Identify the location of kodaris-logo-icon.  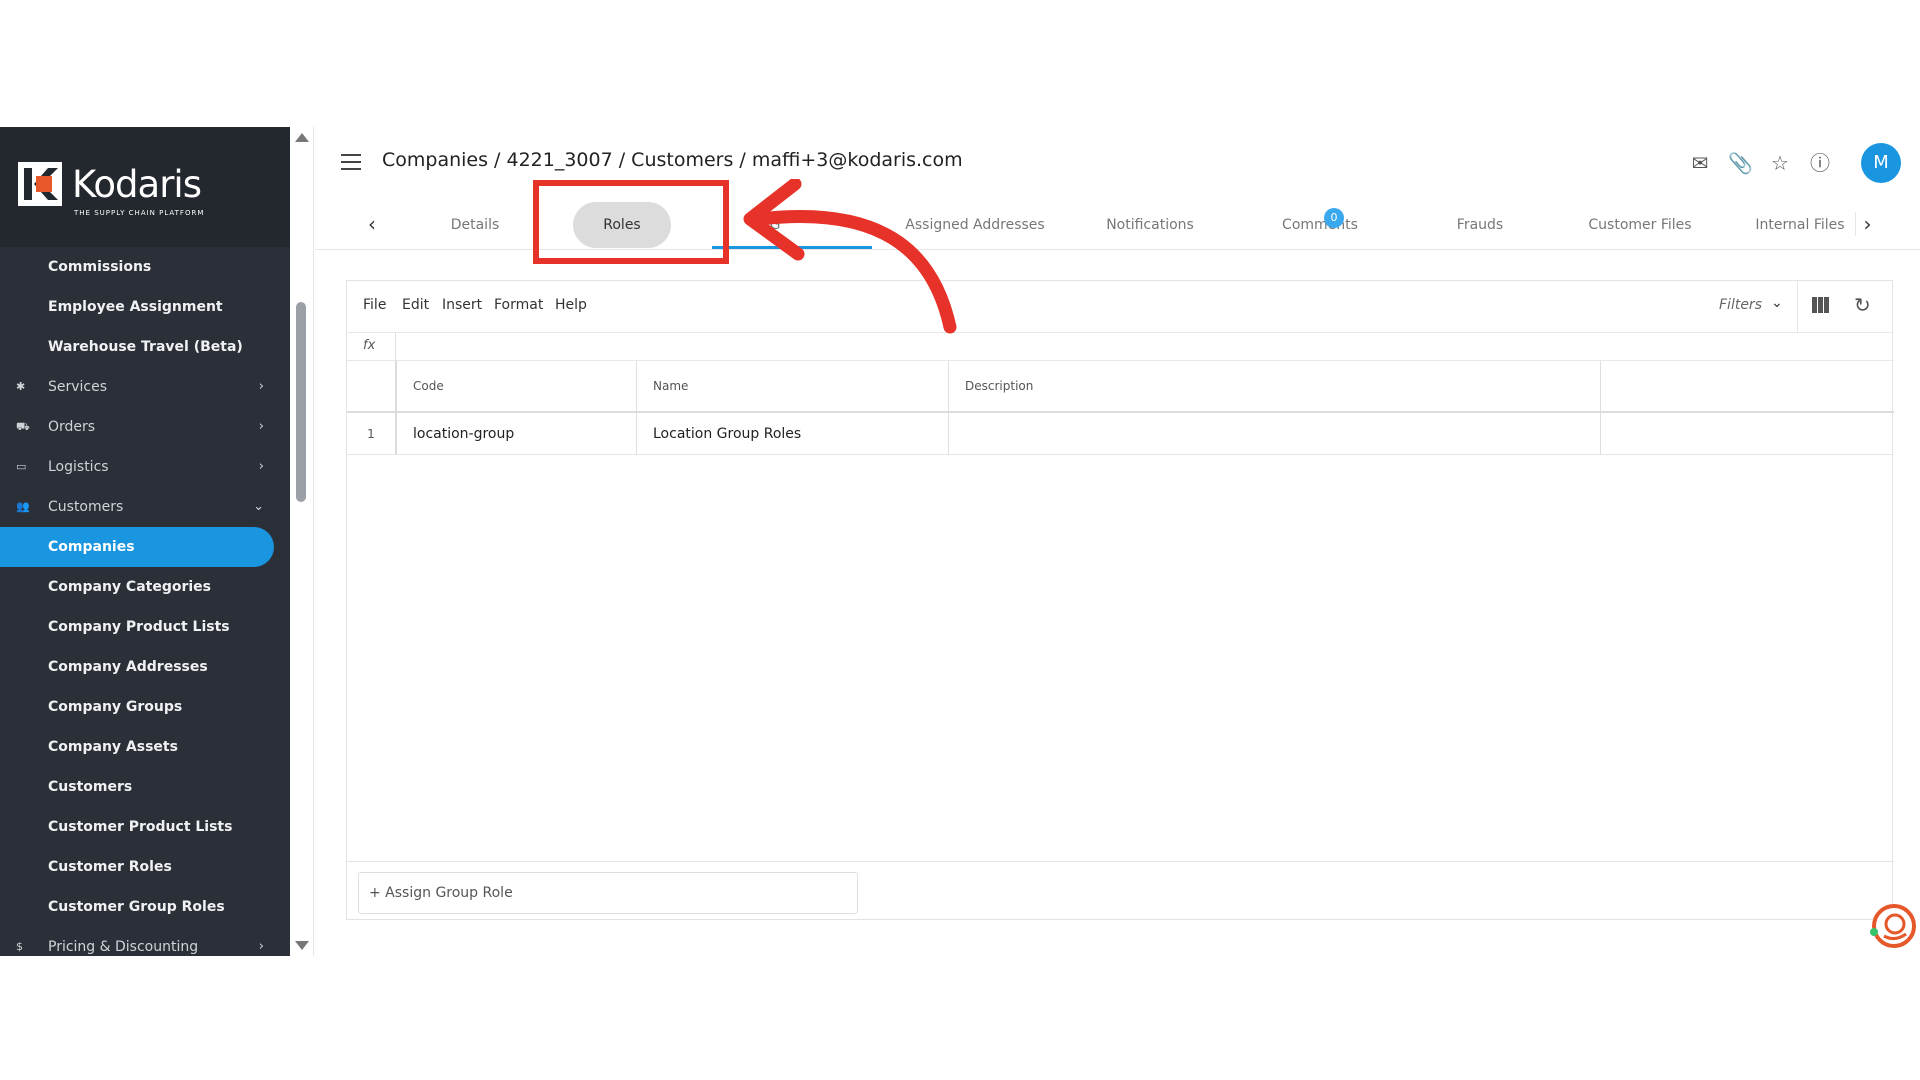
(40, 184).